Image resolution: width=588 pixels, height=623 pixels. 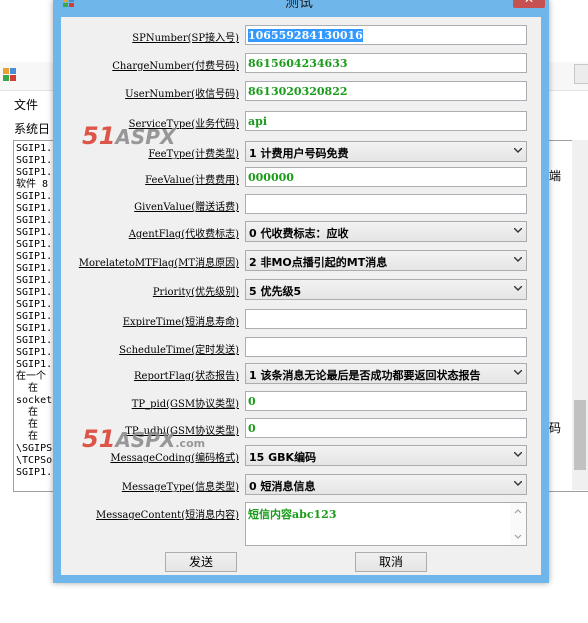 What do you see at coordinates (34, 400) in the screenshot?
I see `log-line: socket` at bounding box center [34, 400].